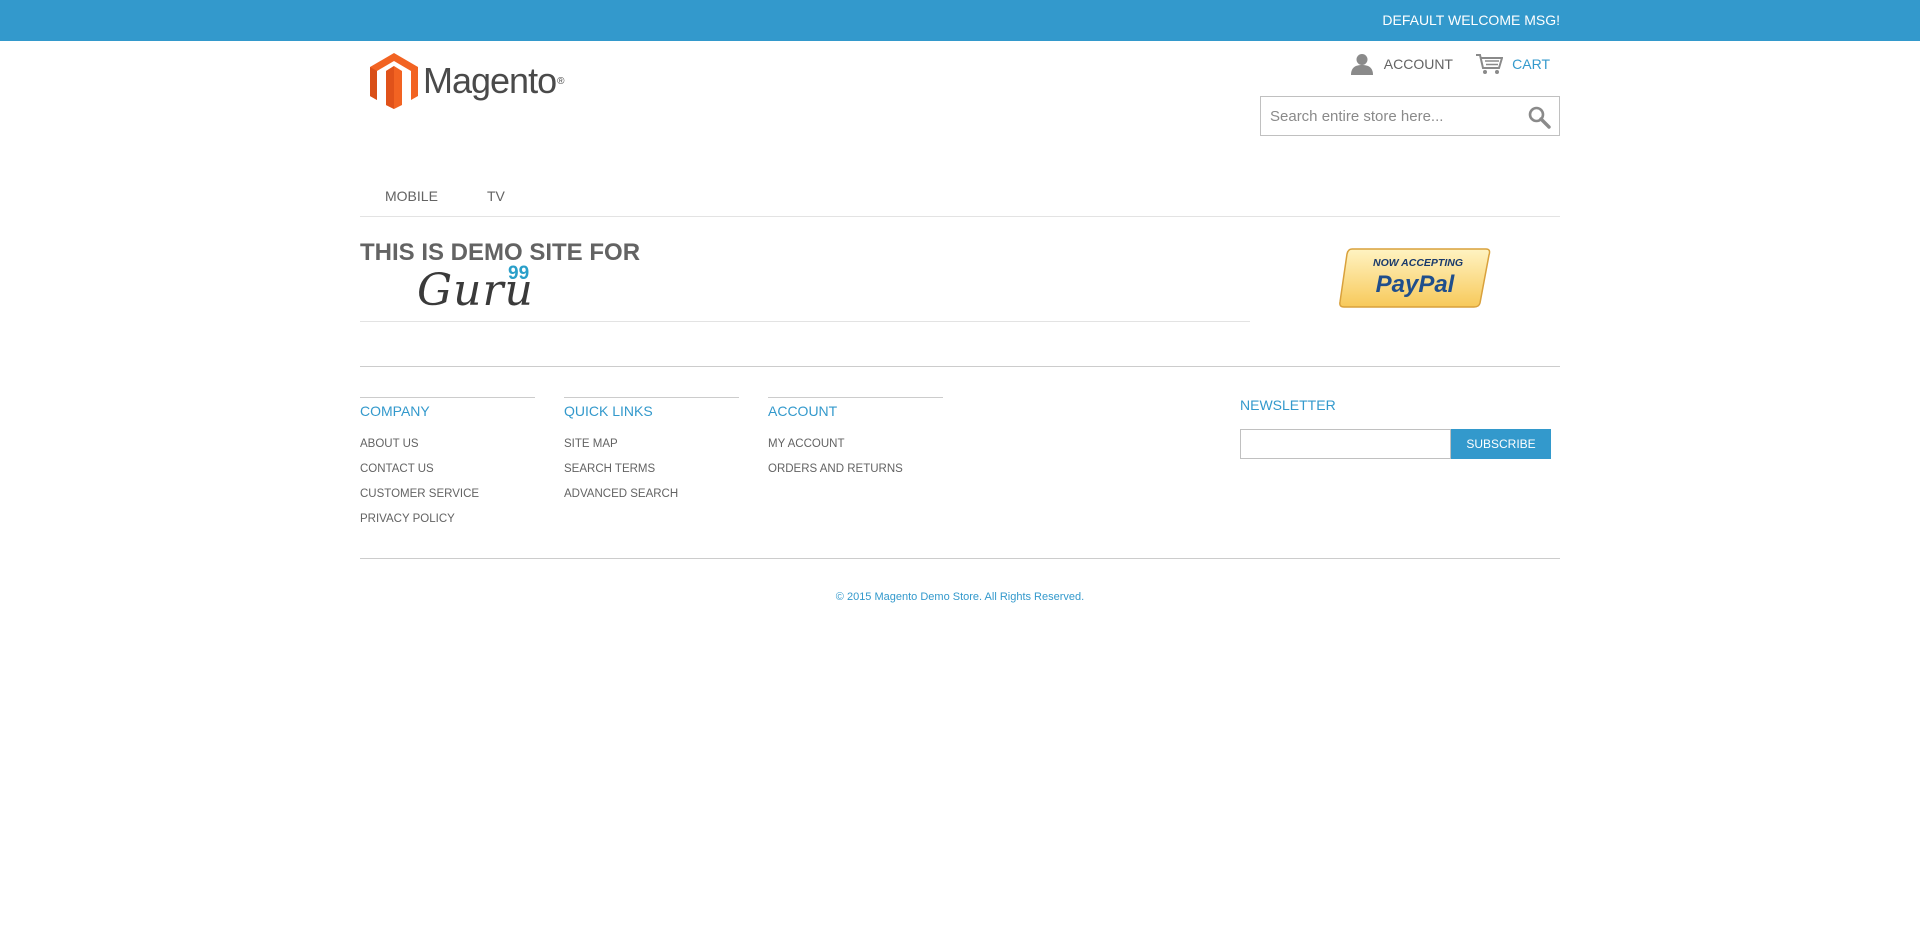 The image size is (1920, 947). I want to click on main-nav: MOBILE TV, so click(960, 196).